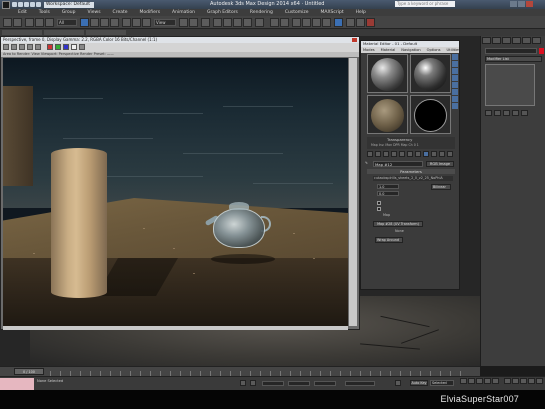 The width and height of the screenshot is (545, 409). What do you see at coordinates (526, 40) in the screenshot?
I see `display-tab-icon` at bounding box center [526, 40].